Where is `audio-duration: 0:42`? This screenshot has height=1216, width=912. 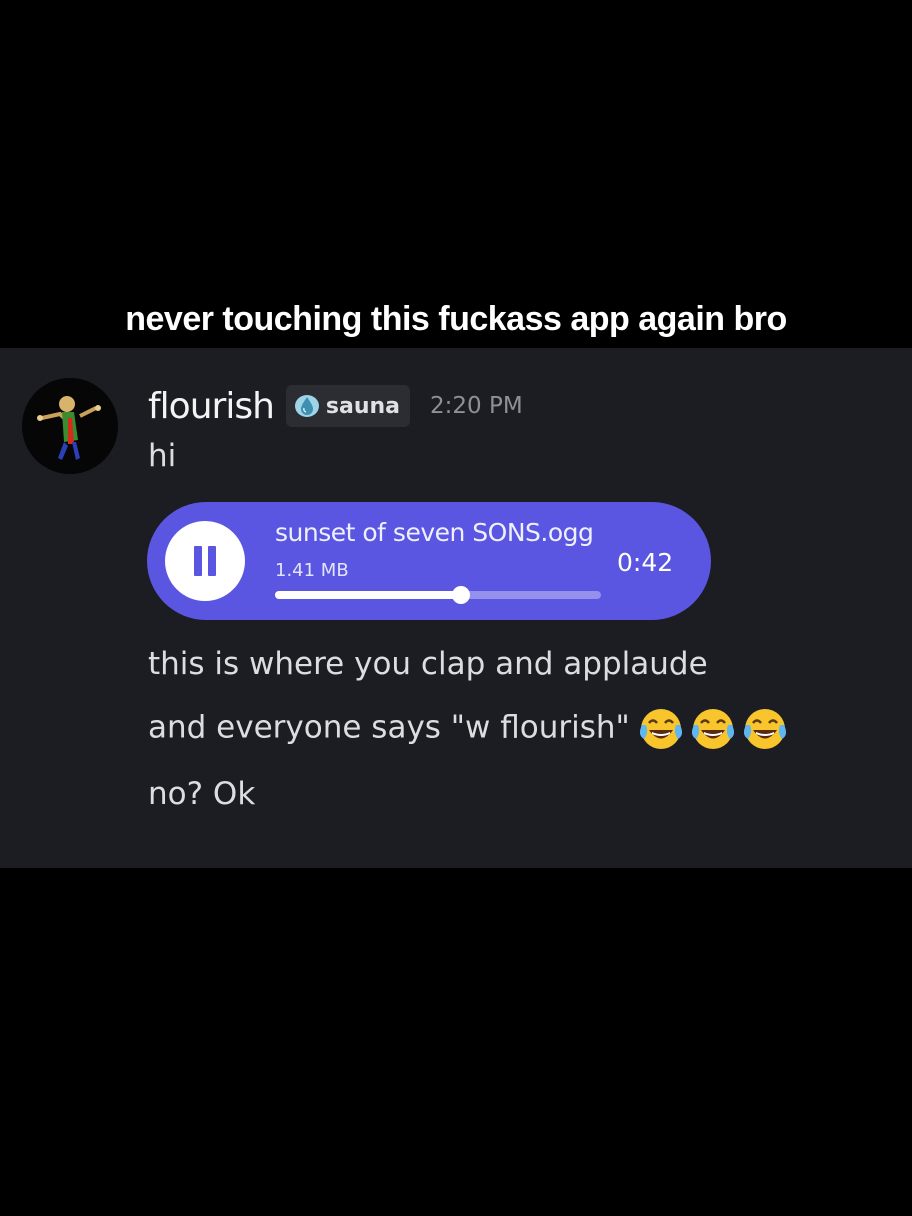
audio-duration: 0:42 is located at coordinates (645, 562).